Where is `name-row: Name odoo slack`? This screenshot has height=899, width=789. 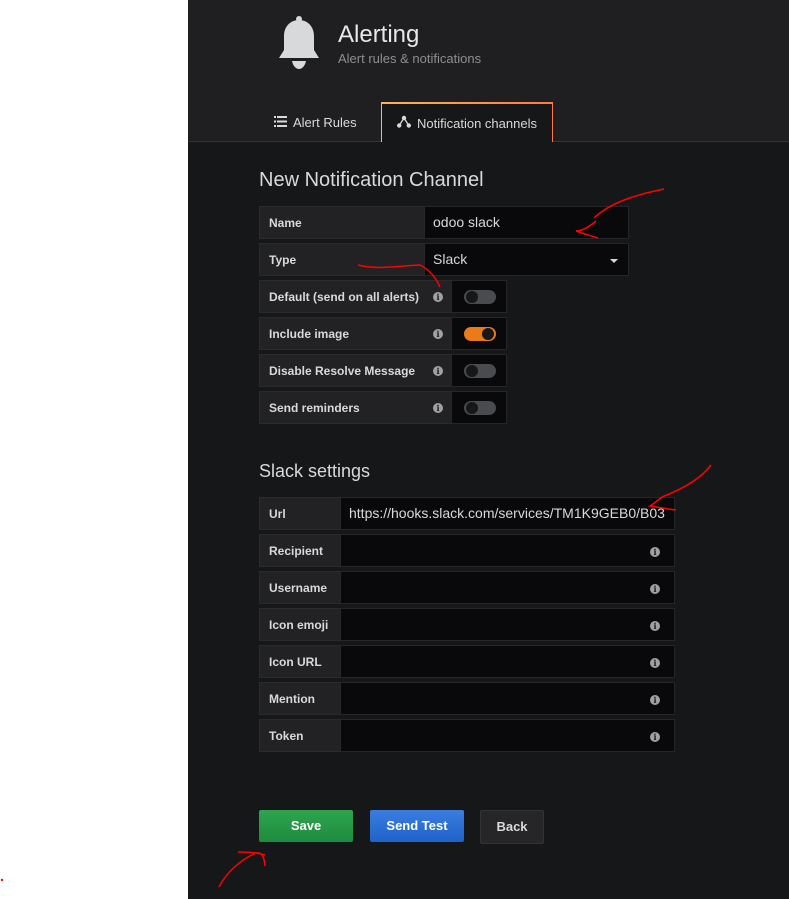 name-row: Name odoo slack is located at coordinates (444, 222).